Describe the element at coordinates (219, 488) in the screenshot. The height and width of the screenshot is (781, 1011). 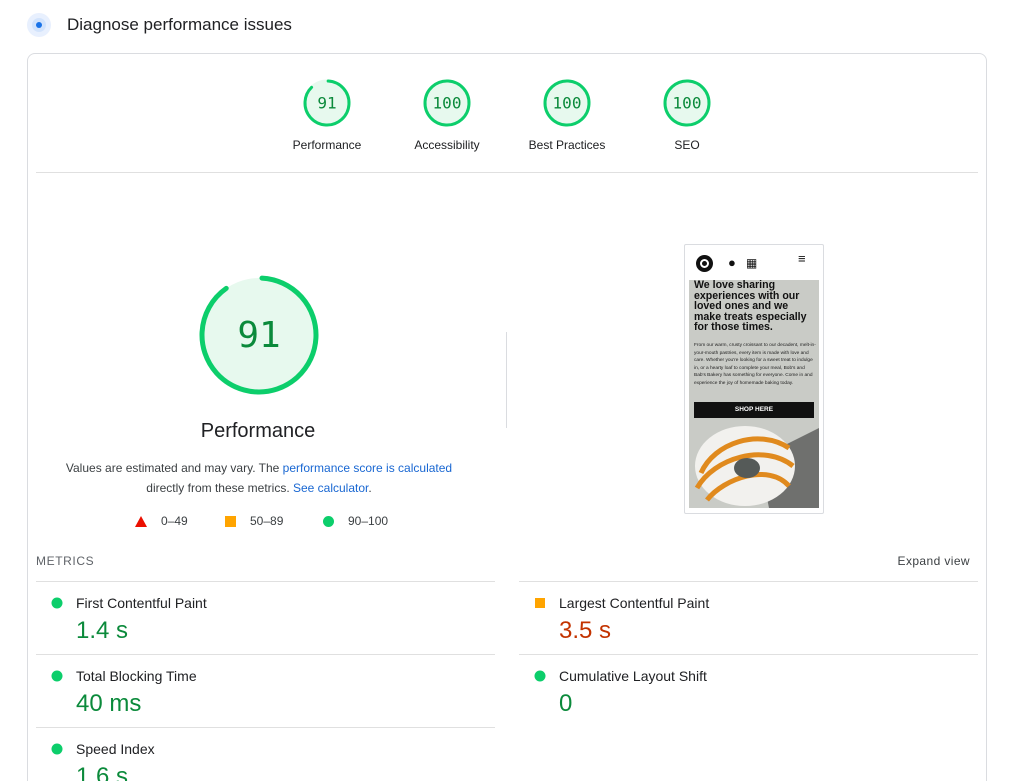
I see `desc-text: directly from these metrics.` at that location.